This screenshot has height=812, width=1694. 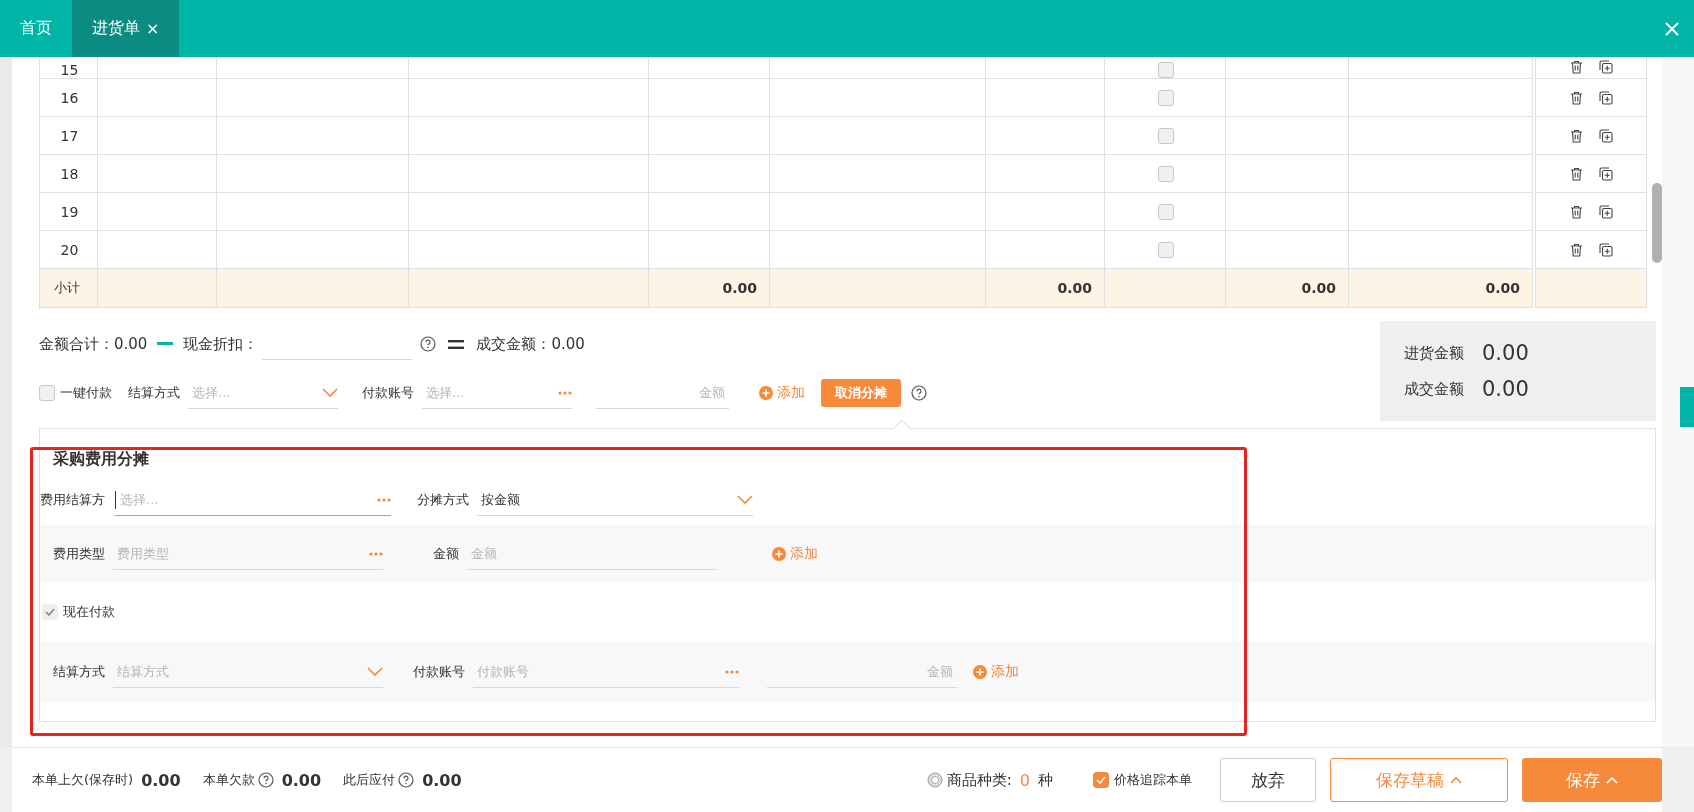 What do you see at coordinates (1419, 780) in the screenshot?
I see `footer-button: 保存草稿` at bounding box center [1419, 780].